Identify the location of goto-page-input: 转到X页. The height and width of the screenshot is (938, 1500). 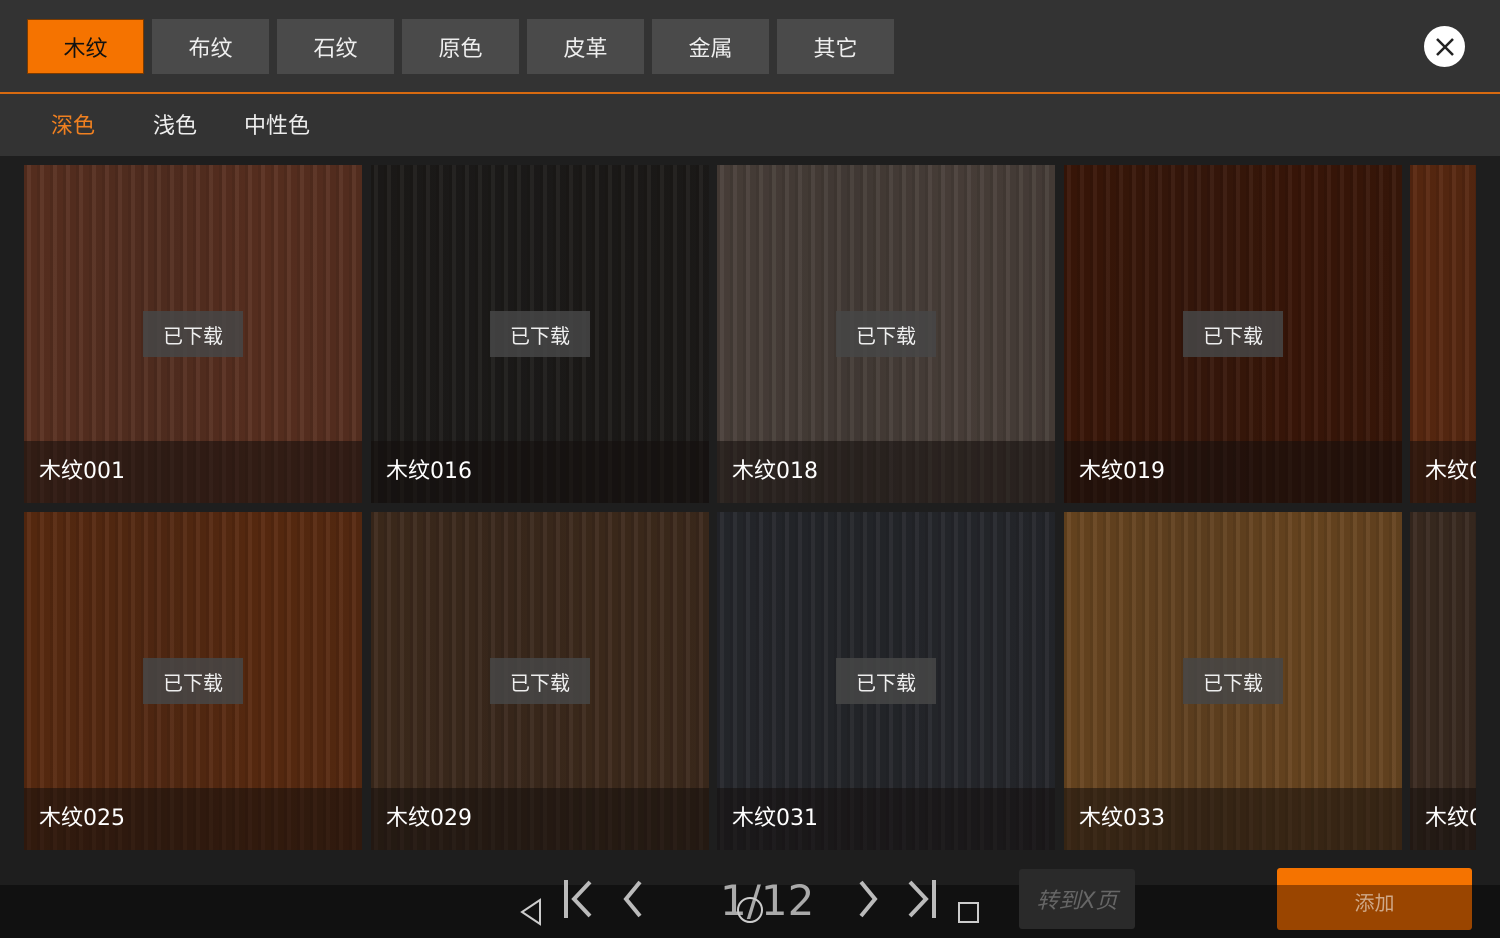
(1077, 899).